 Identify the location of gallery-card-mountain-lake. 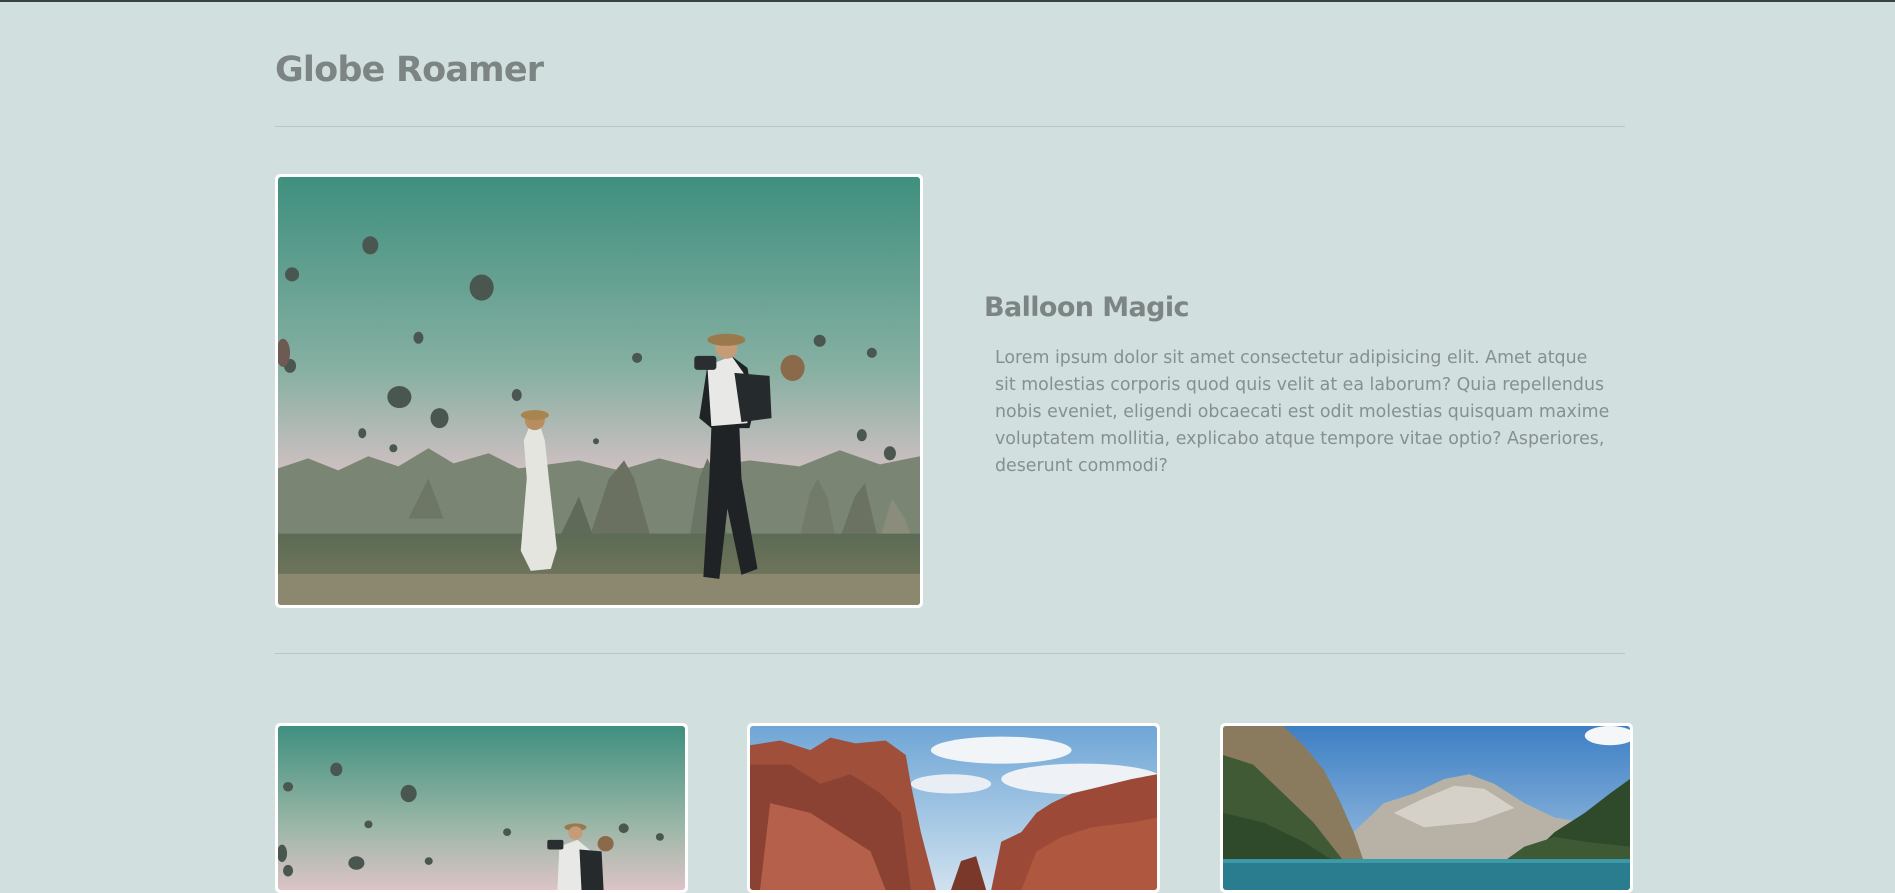
(1426, 808).